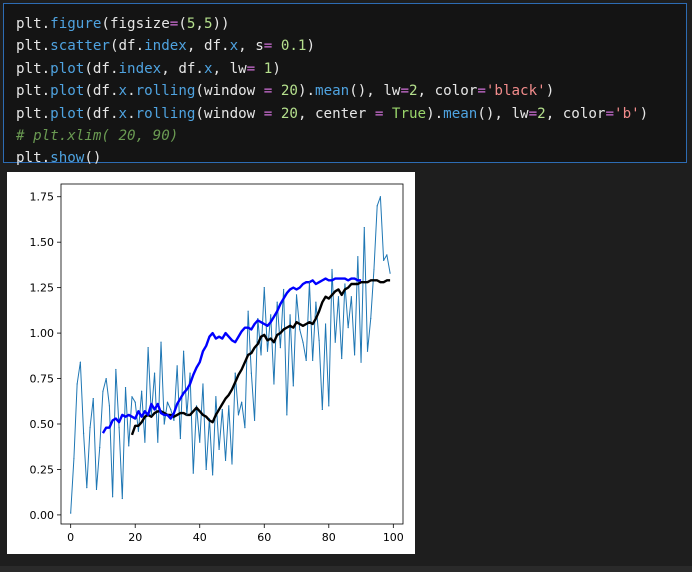 This screenshot has width=692, height=572. I want to click on code-token: (, so click(182, 24).